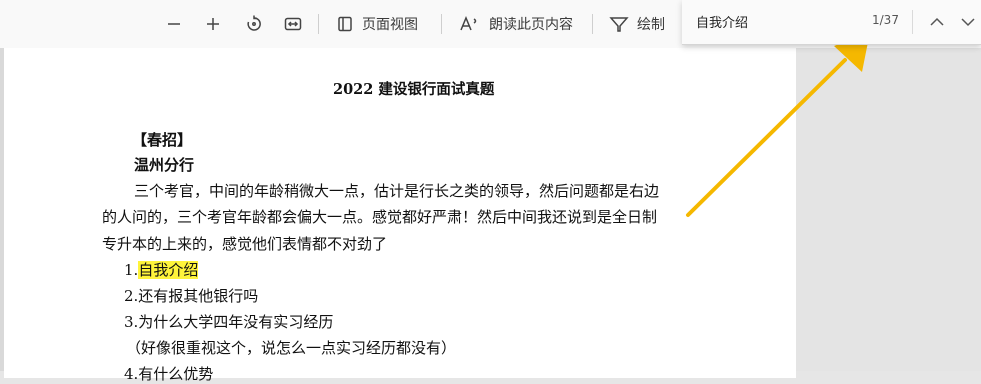 The image size is (981, 384). What do you see at coordinates (912, 22) in the screenshot?
I see `find-divider` at bounding box center [912, 22].